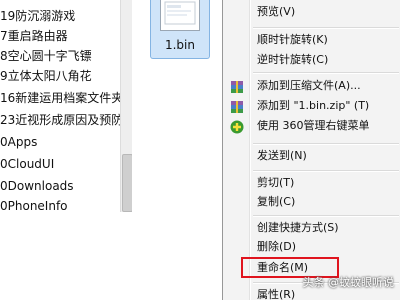 The width and height of the screenshot is (400, 305). What do you see at coordinates (237, 126) in the screenshot?
I see `360-icon` at bounding box center [237, 126].